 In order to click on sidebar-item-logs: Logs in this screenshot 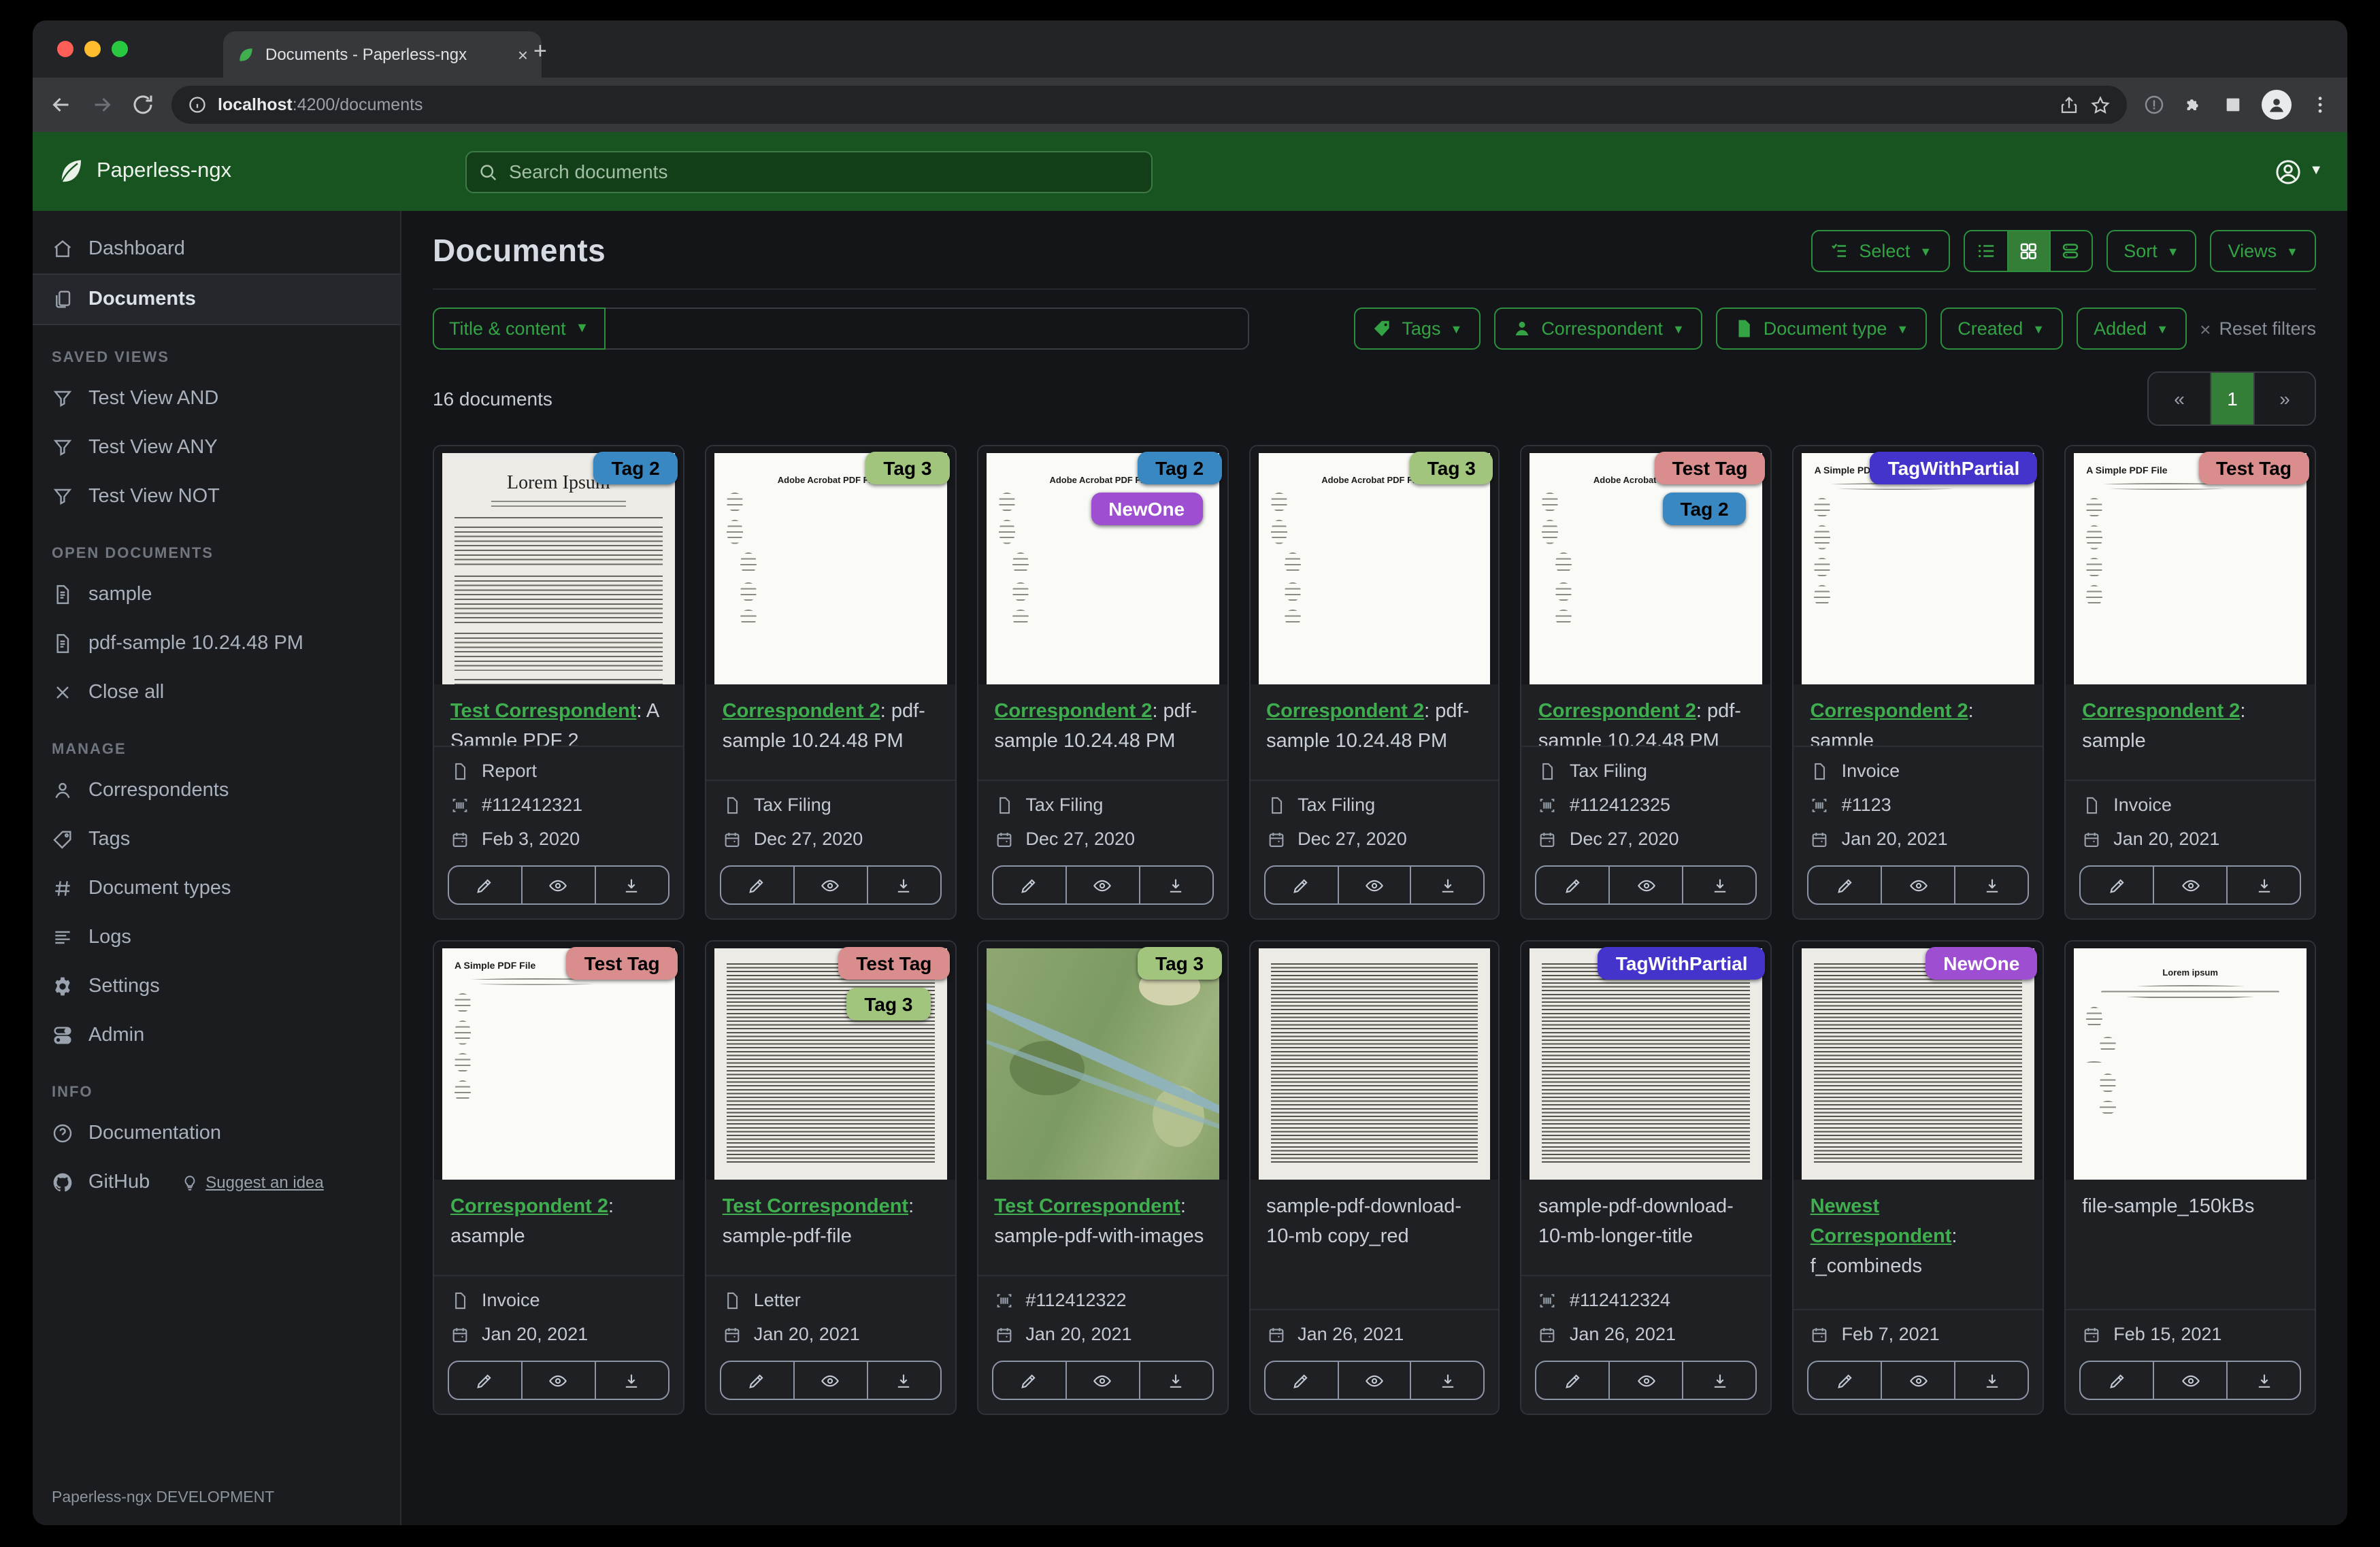, I will do `click(216, 938)`.